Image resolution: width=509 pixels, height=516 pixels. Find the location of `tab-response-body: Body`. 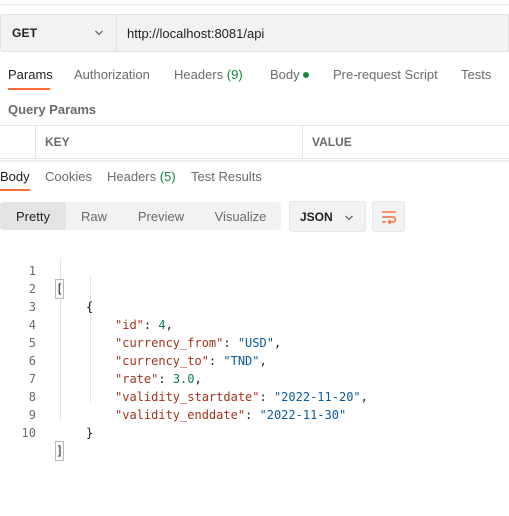

tab-response-body: Body is located at coordinates (15, 176).